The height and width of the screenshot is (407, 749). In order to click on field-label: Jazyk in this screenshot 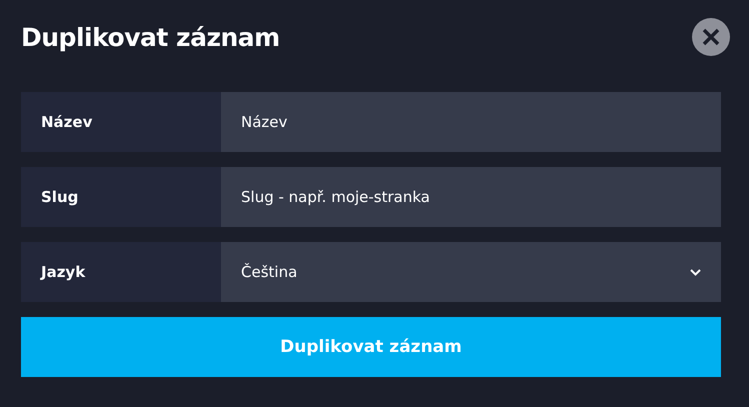, I will do `click(121, 272)`.